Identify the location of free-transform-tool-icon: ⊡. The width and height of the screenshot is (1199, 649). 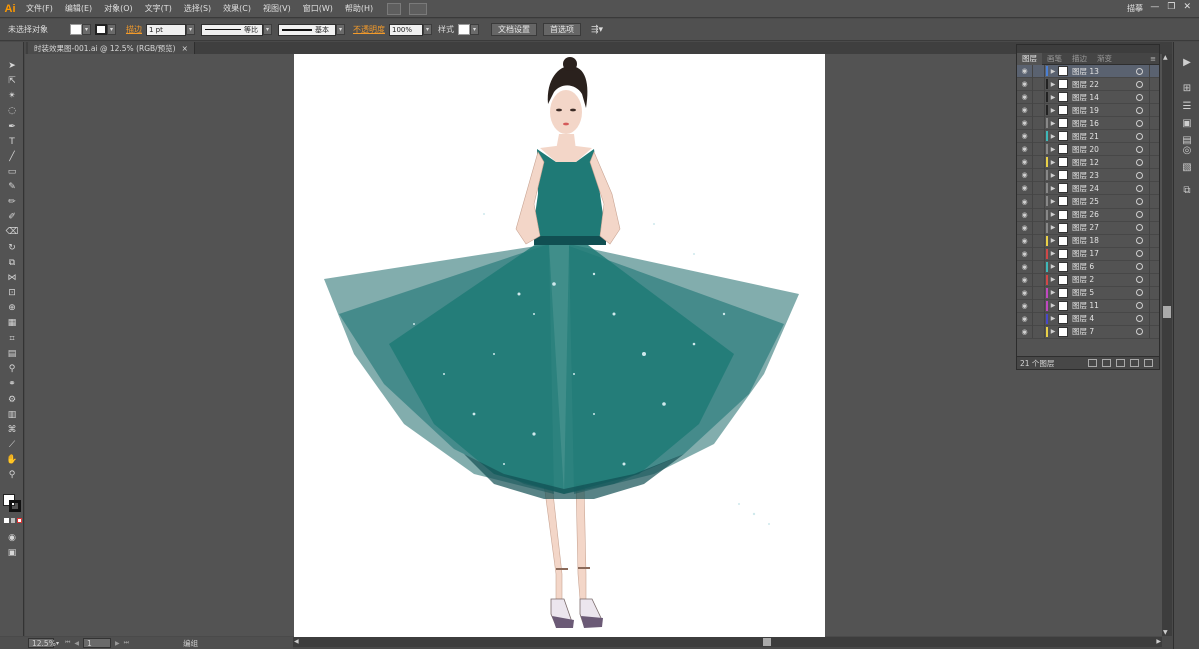
(12, 292).